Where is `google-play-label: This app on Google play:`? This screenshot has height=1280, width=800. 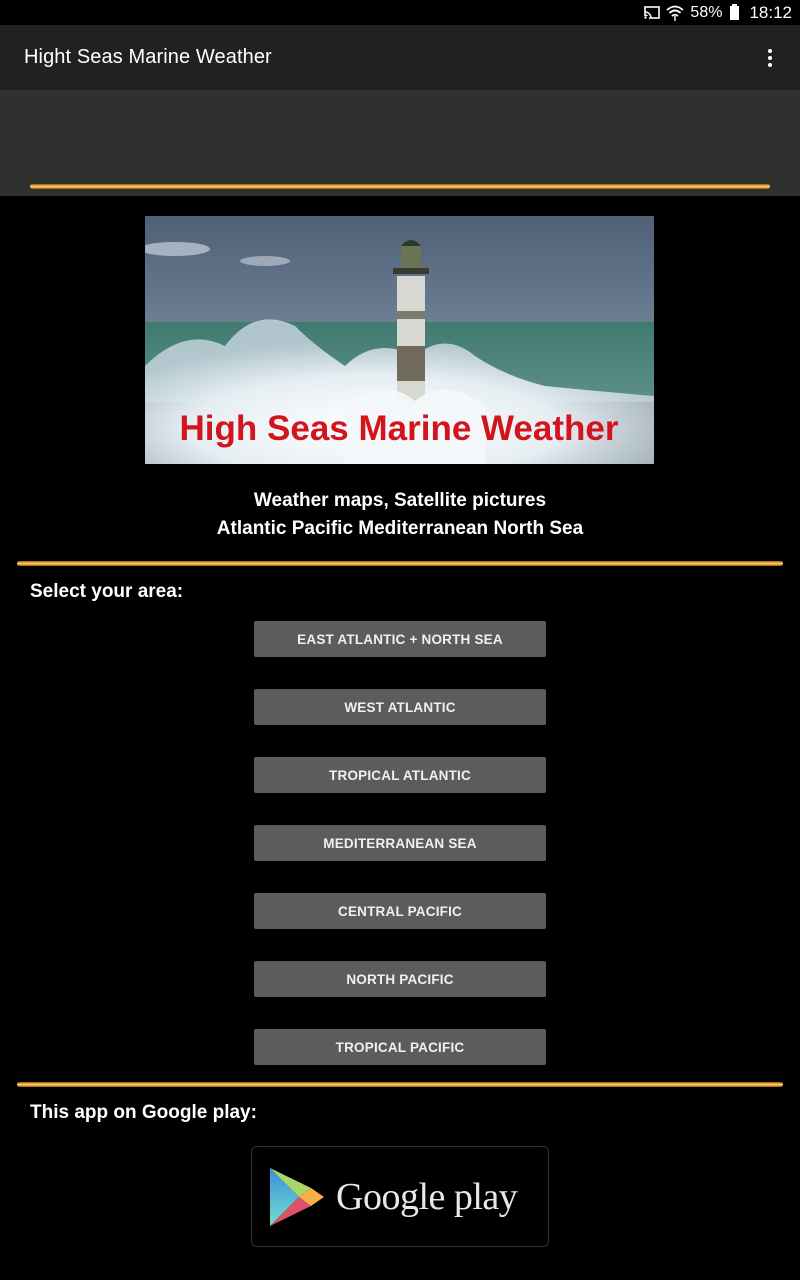
google-play-label: This app on Google play: is located at coordinates (143, 1112).